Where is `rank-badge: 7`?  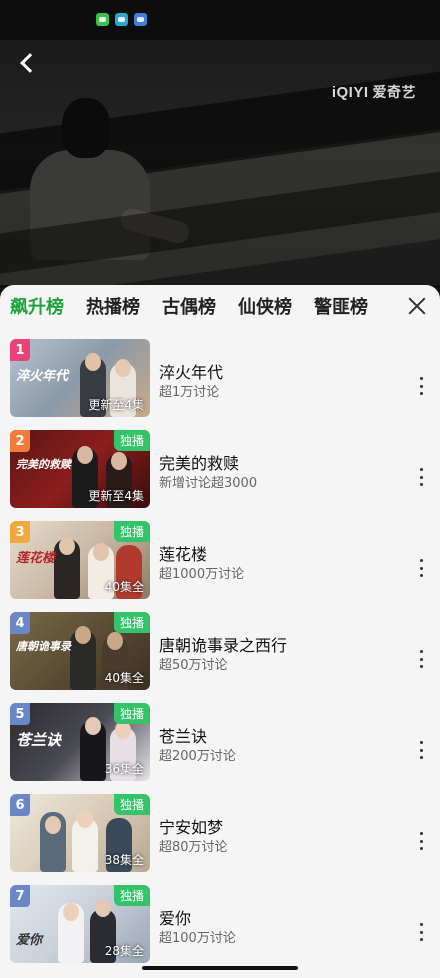 rank-badge: 7 is located at coordinates (20, 896).